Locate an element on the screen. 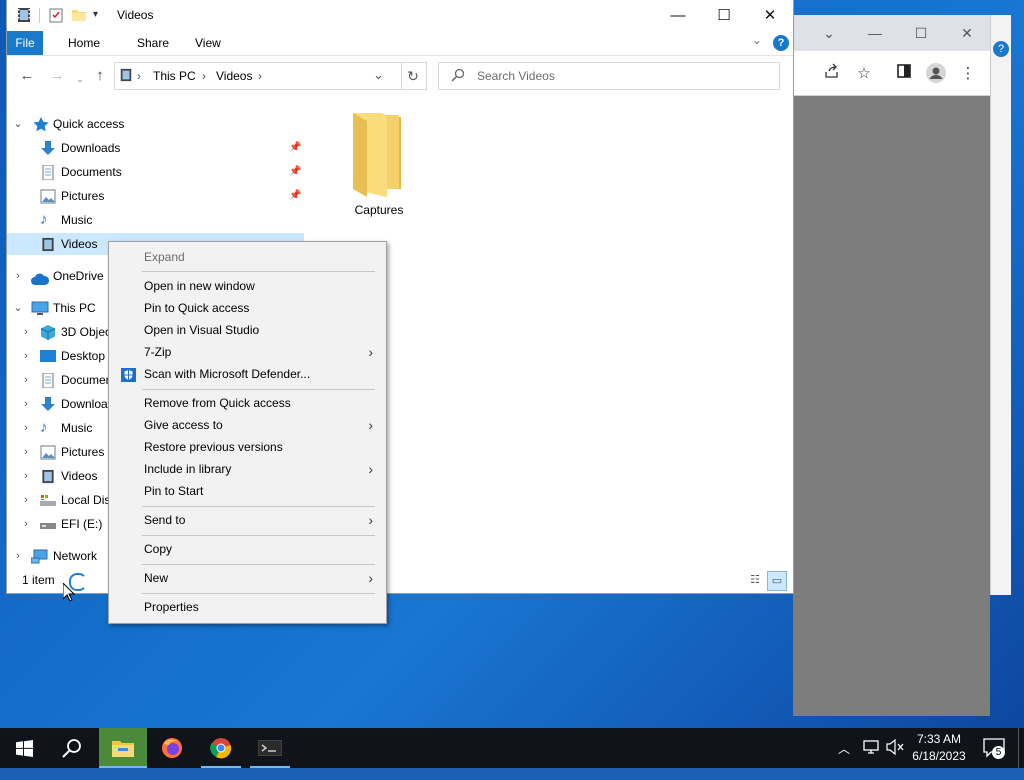  profile-icon is located at coordinates (936, 74).